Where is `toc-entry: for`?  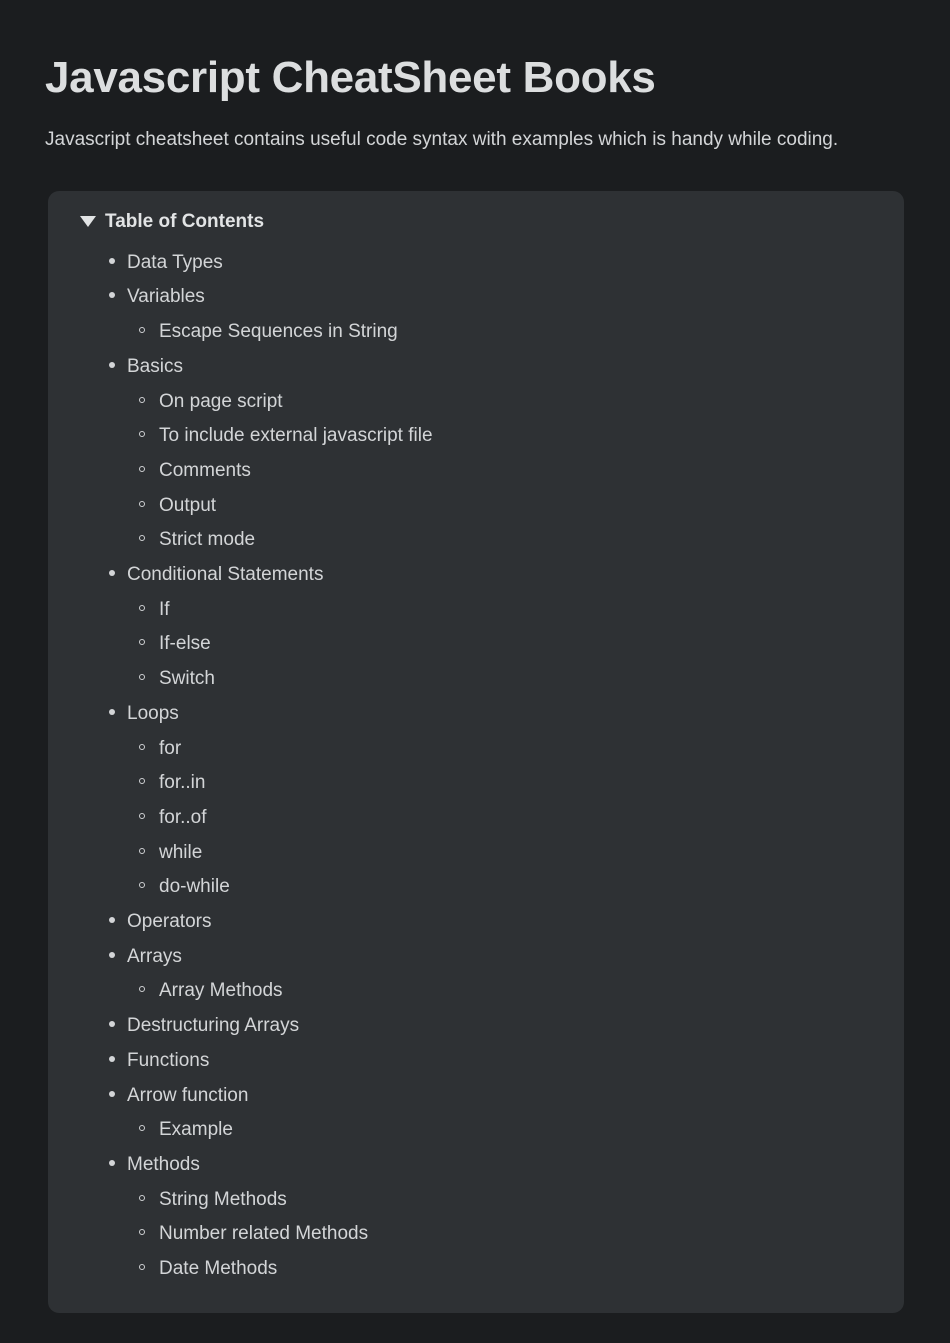
toc-entry: for is located at coordinates (476, 749).